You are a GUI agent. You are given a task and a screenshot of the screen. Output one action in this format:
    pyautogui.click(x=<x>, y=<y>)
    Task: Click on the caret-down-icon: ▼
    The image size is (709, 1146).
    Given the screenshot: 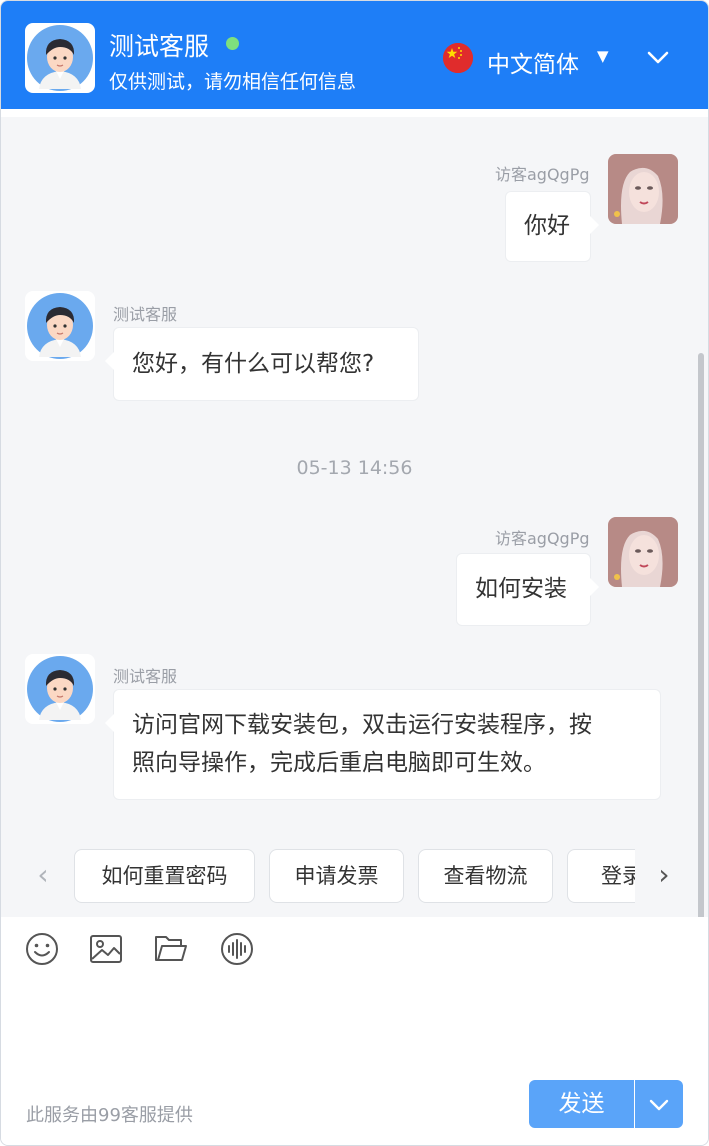 What is the action you would take?
    pyautogui.click(x=603, y=56)
    